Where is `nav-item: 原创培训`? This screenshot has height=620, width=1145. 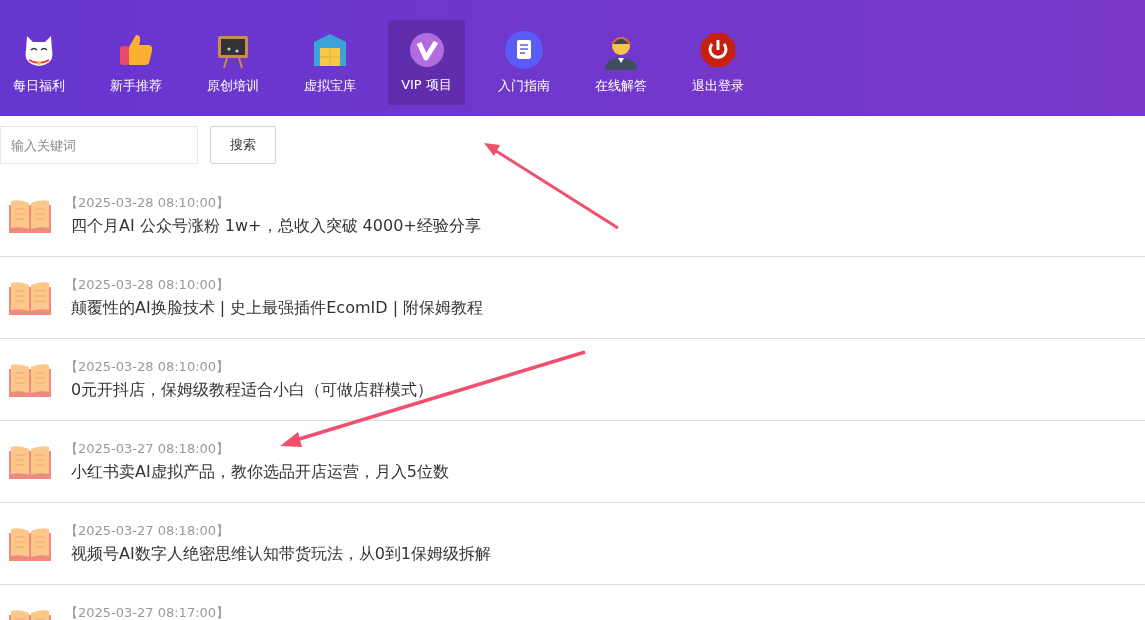 nav-item: 原创培训 is located at coordinates (232, 62).